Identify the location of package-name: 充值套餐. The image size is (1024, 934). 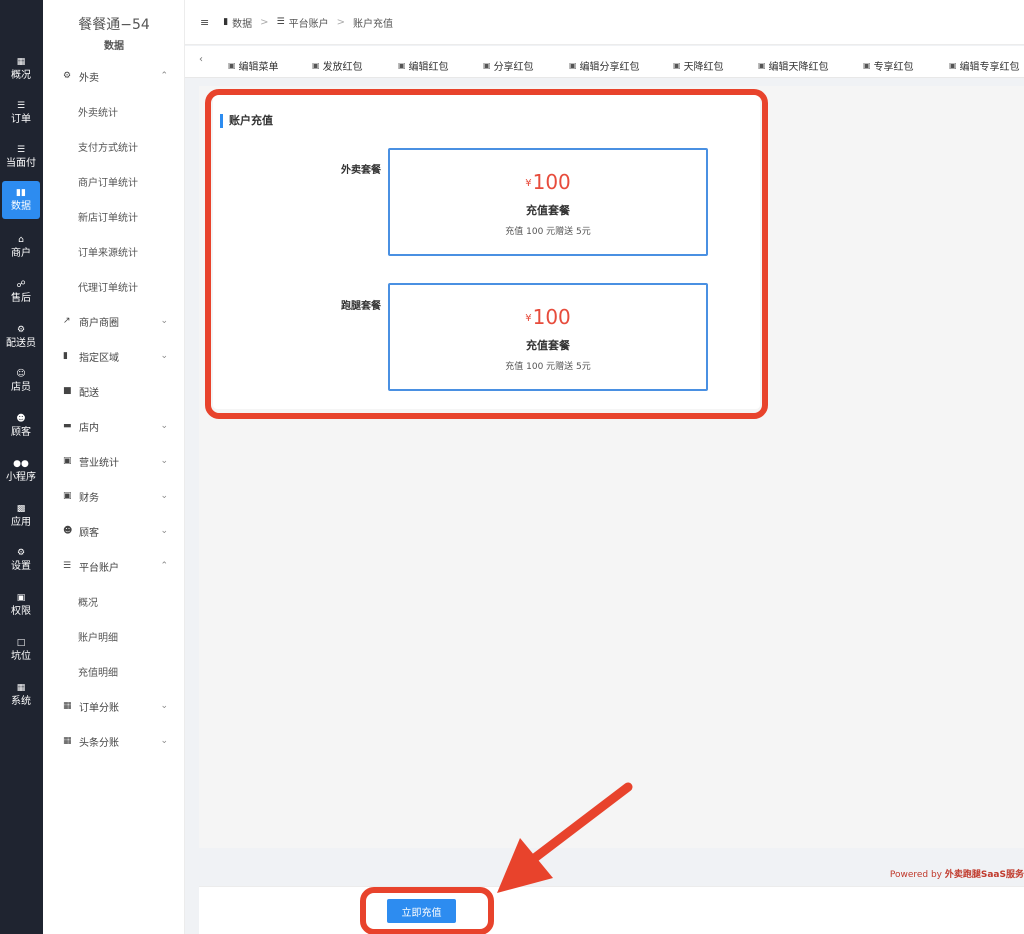
(548, 210).